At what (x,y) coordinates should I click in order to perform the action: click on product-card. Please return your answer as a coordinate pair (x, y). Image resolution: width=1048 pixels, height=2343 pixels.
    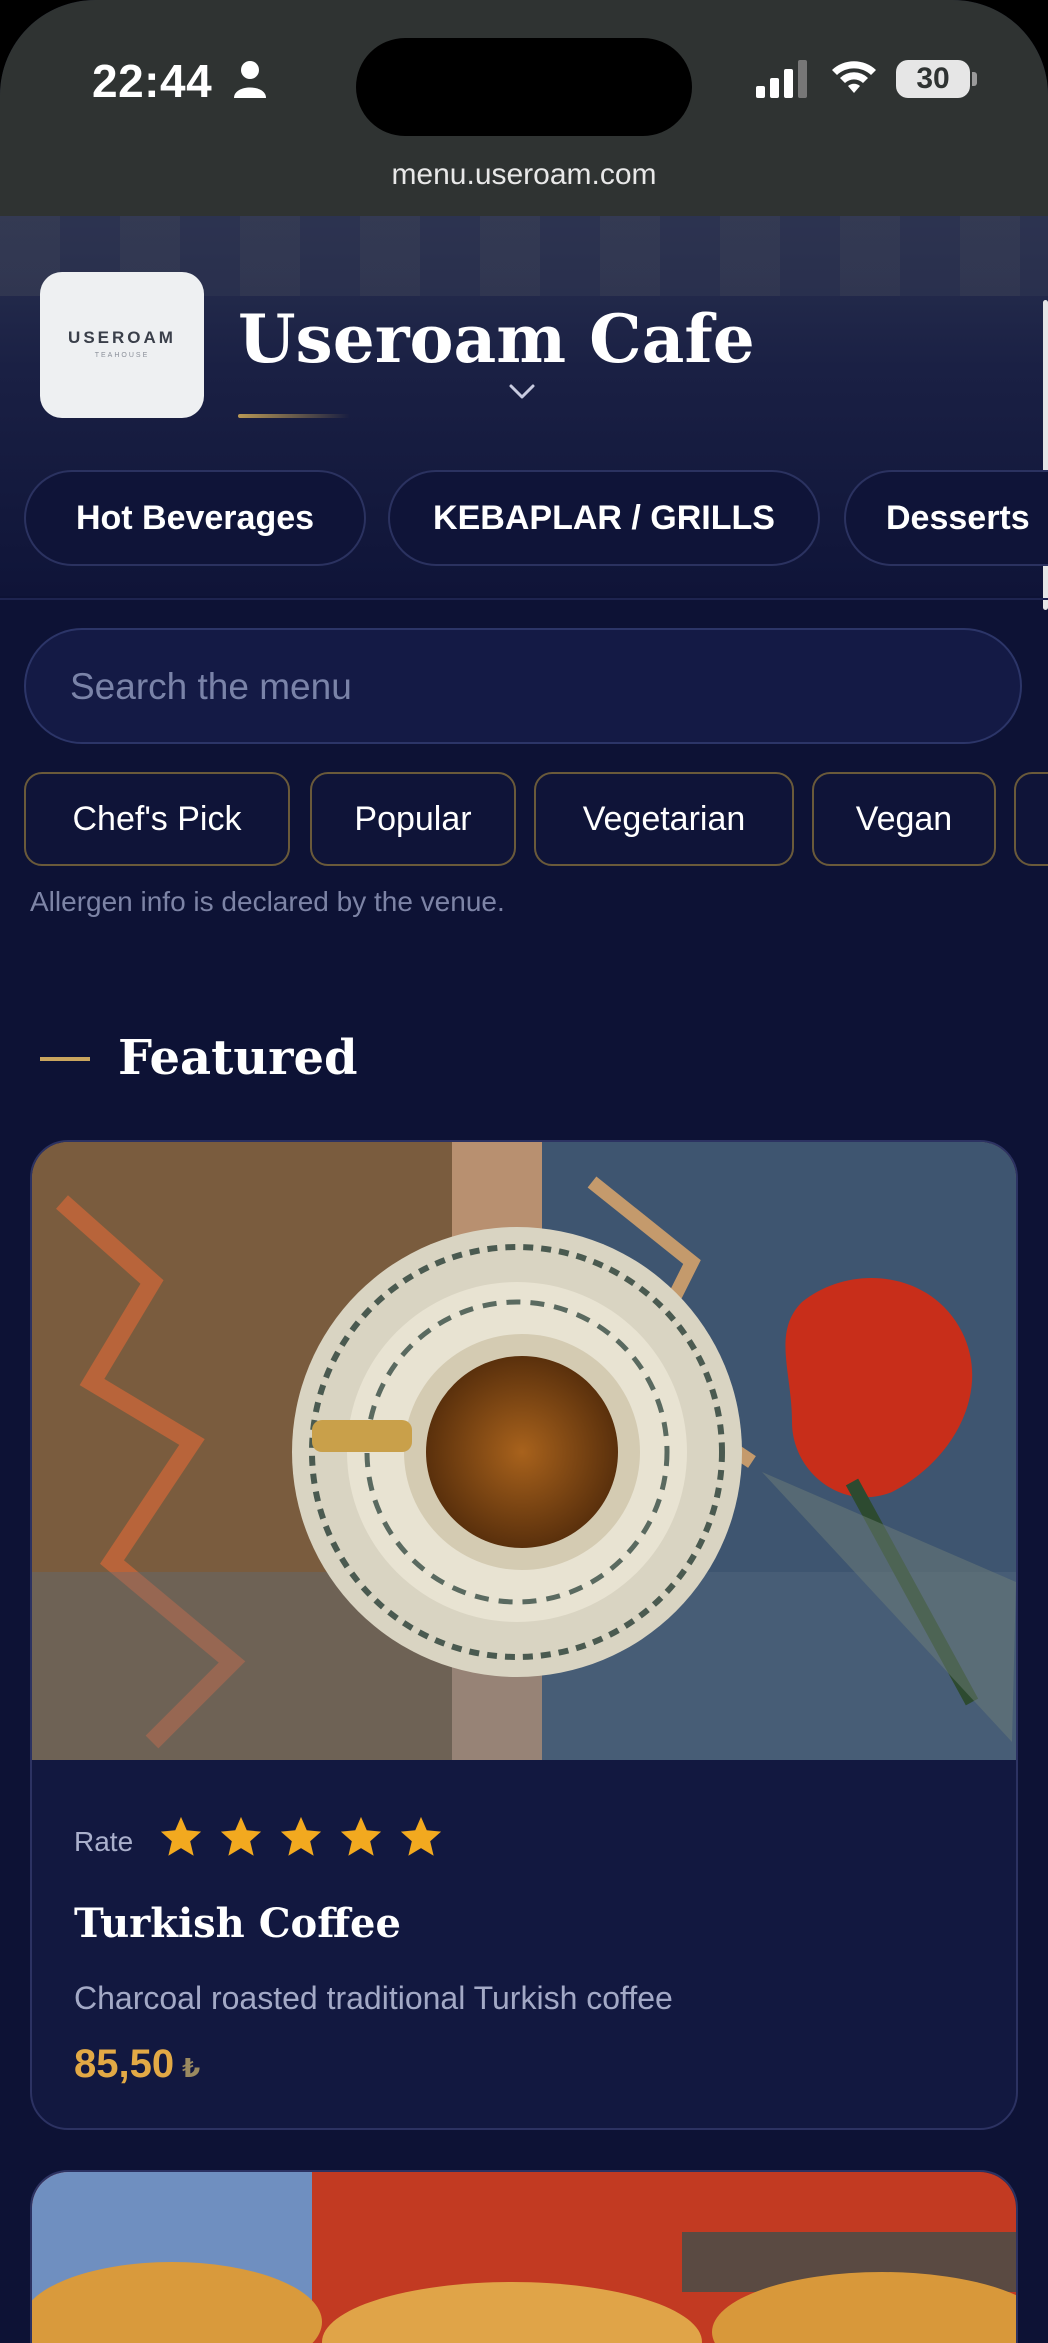
    Looking at the image, I should click on (524, 2256).